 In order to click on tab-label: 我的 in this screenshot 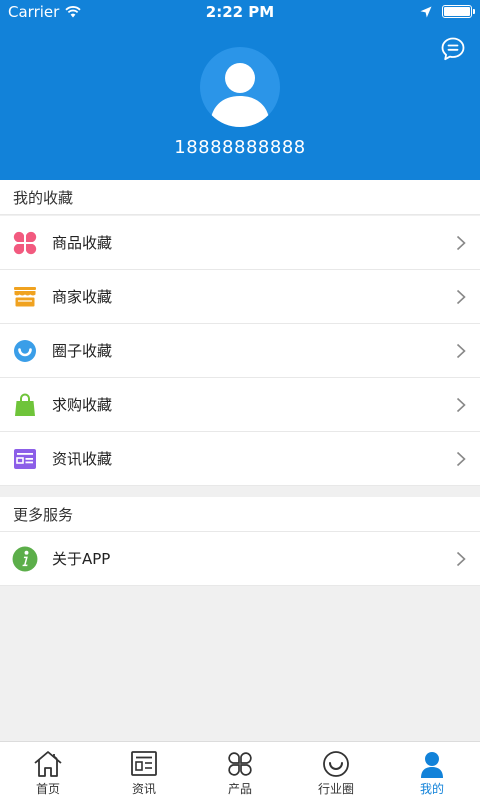, I will do `click(431, 789)`.